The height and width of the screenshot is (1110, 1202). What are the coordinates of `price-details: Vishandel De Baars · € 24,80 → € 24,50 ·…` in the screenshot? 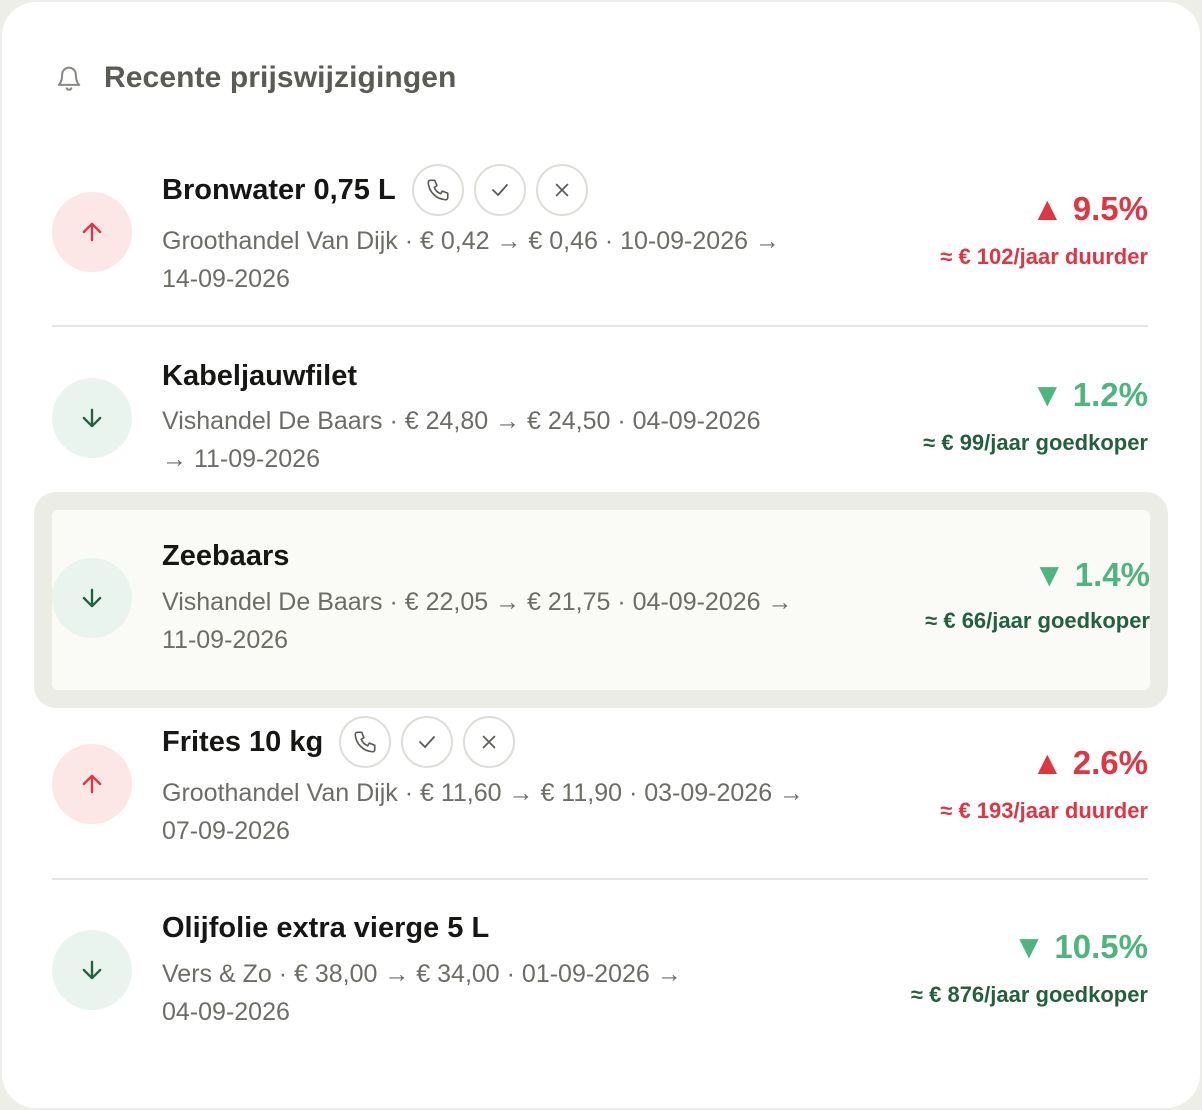 It's located at (461, 440).